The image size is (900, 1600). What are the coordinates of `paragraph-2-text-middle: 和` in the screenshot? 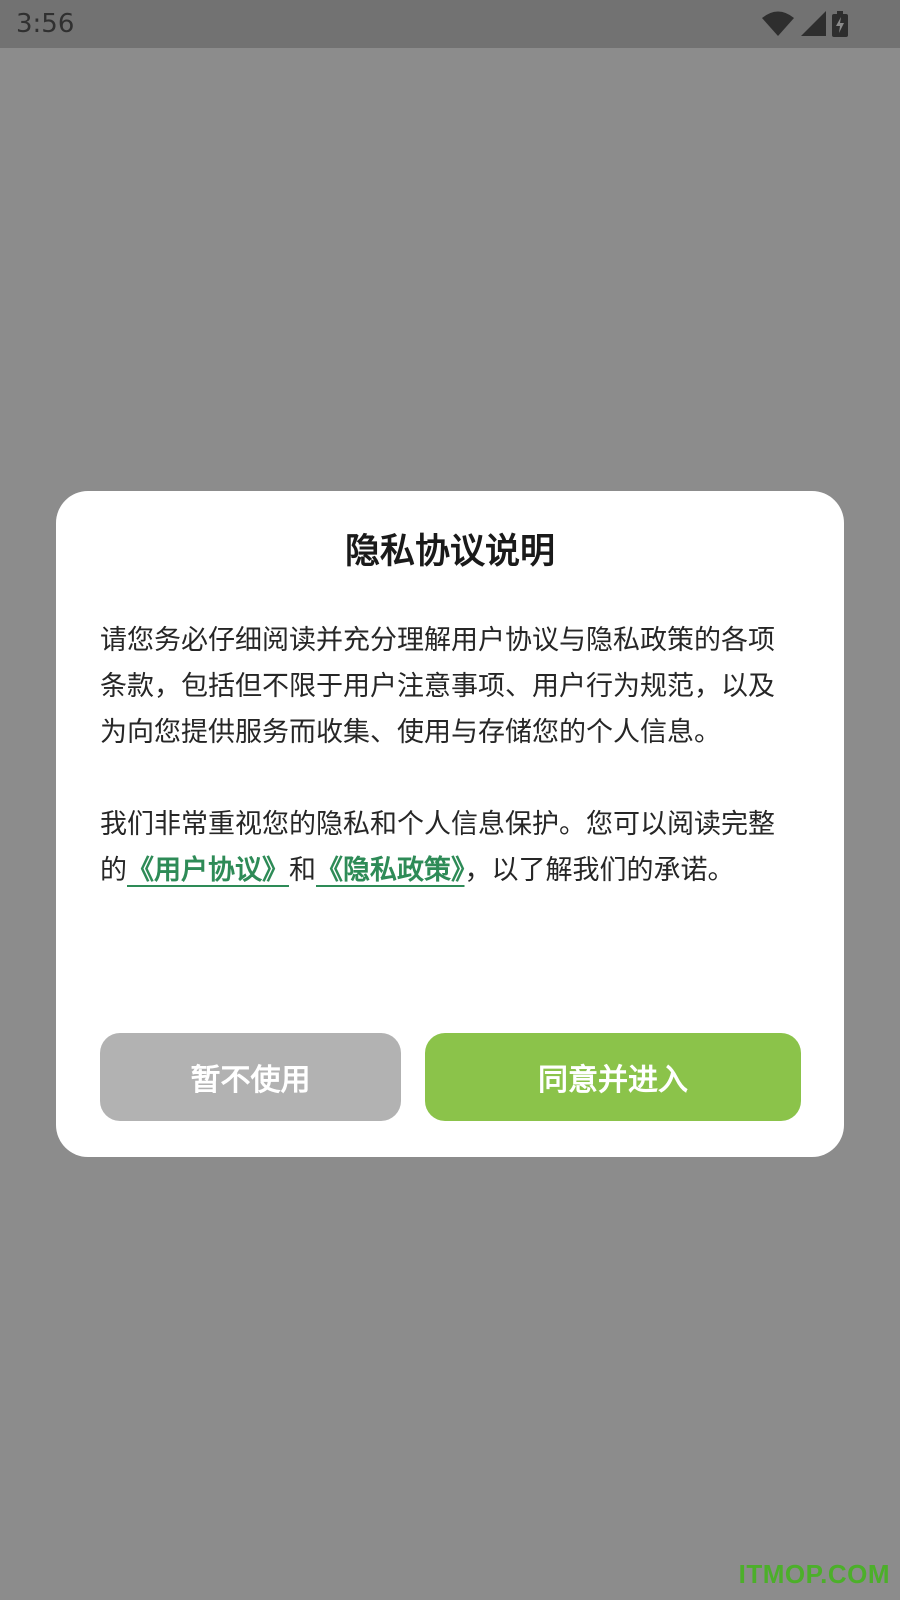 It's located at (302, 870).